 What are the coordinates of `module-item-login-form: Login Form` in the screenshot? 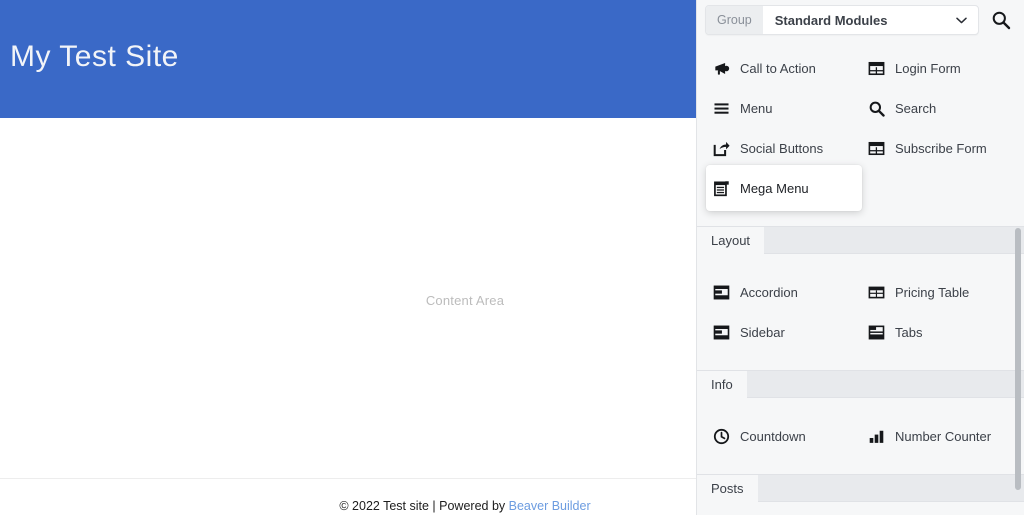 It's located at (941, 68).